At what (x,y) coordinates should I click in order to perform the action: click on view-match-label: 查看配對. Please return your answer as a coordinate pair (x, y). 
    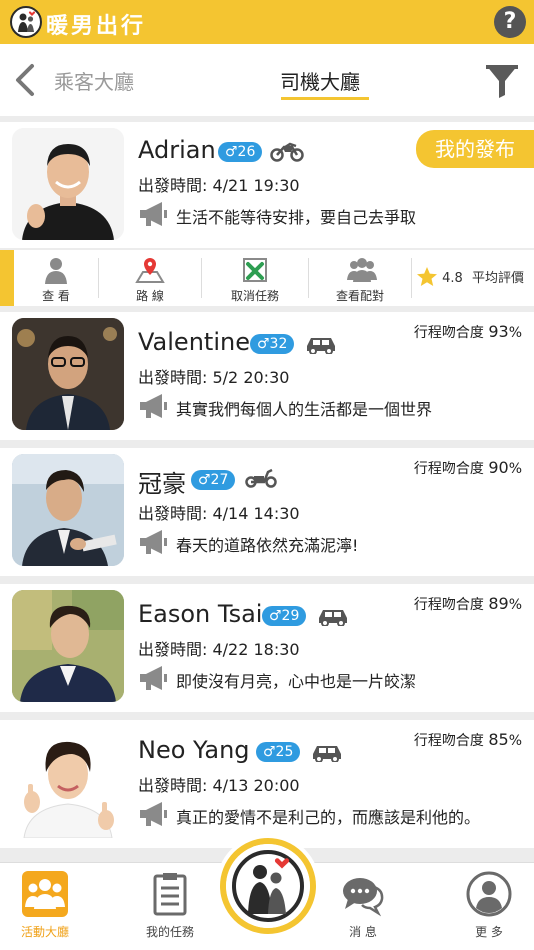
    Looking at the image, I should click on (359, 296).